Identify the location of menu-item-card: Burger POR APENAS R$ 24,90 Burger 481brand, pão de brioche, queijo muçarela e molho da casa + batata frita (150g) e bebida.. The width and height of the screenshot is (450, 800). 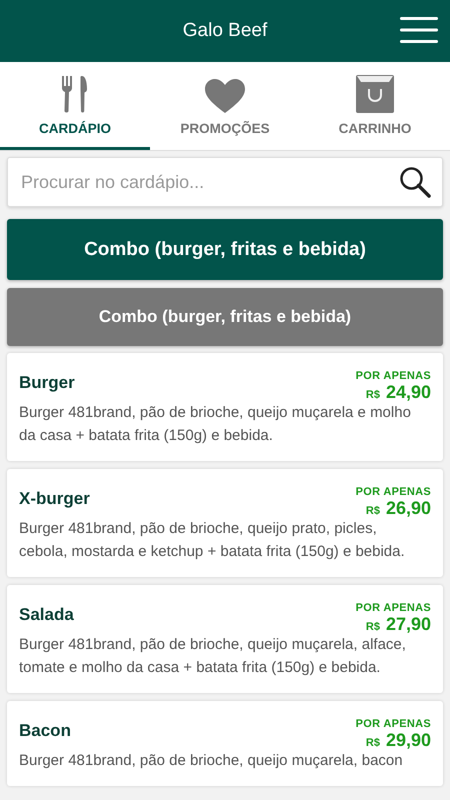
(225, 407).